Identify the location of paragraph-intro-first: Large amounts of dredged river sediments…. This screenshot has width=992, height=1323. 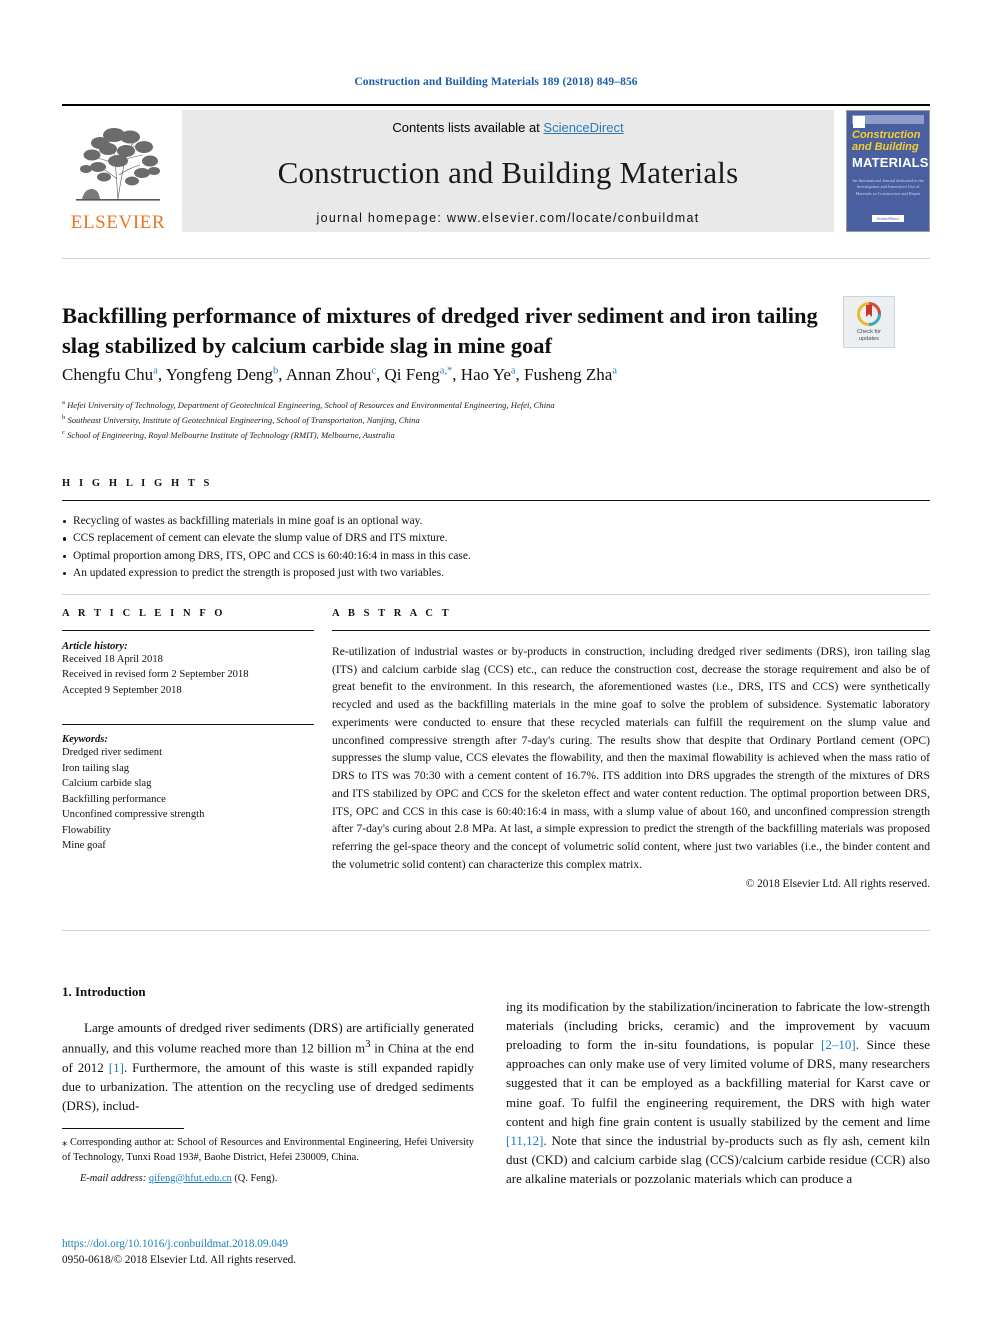
(268, 1066).